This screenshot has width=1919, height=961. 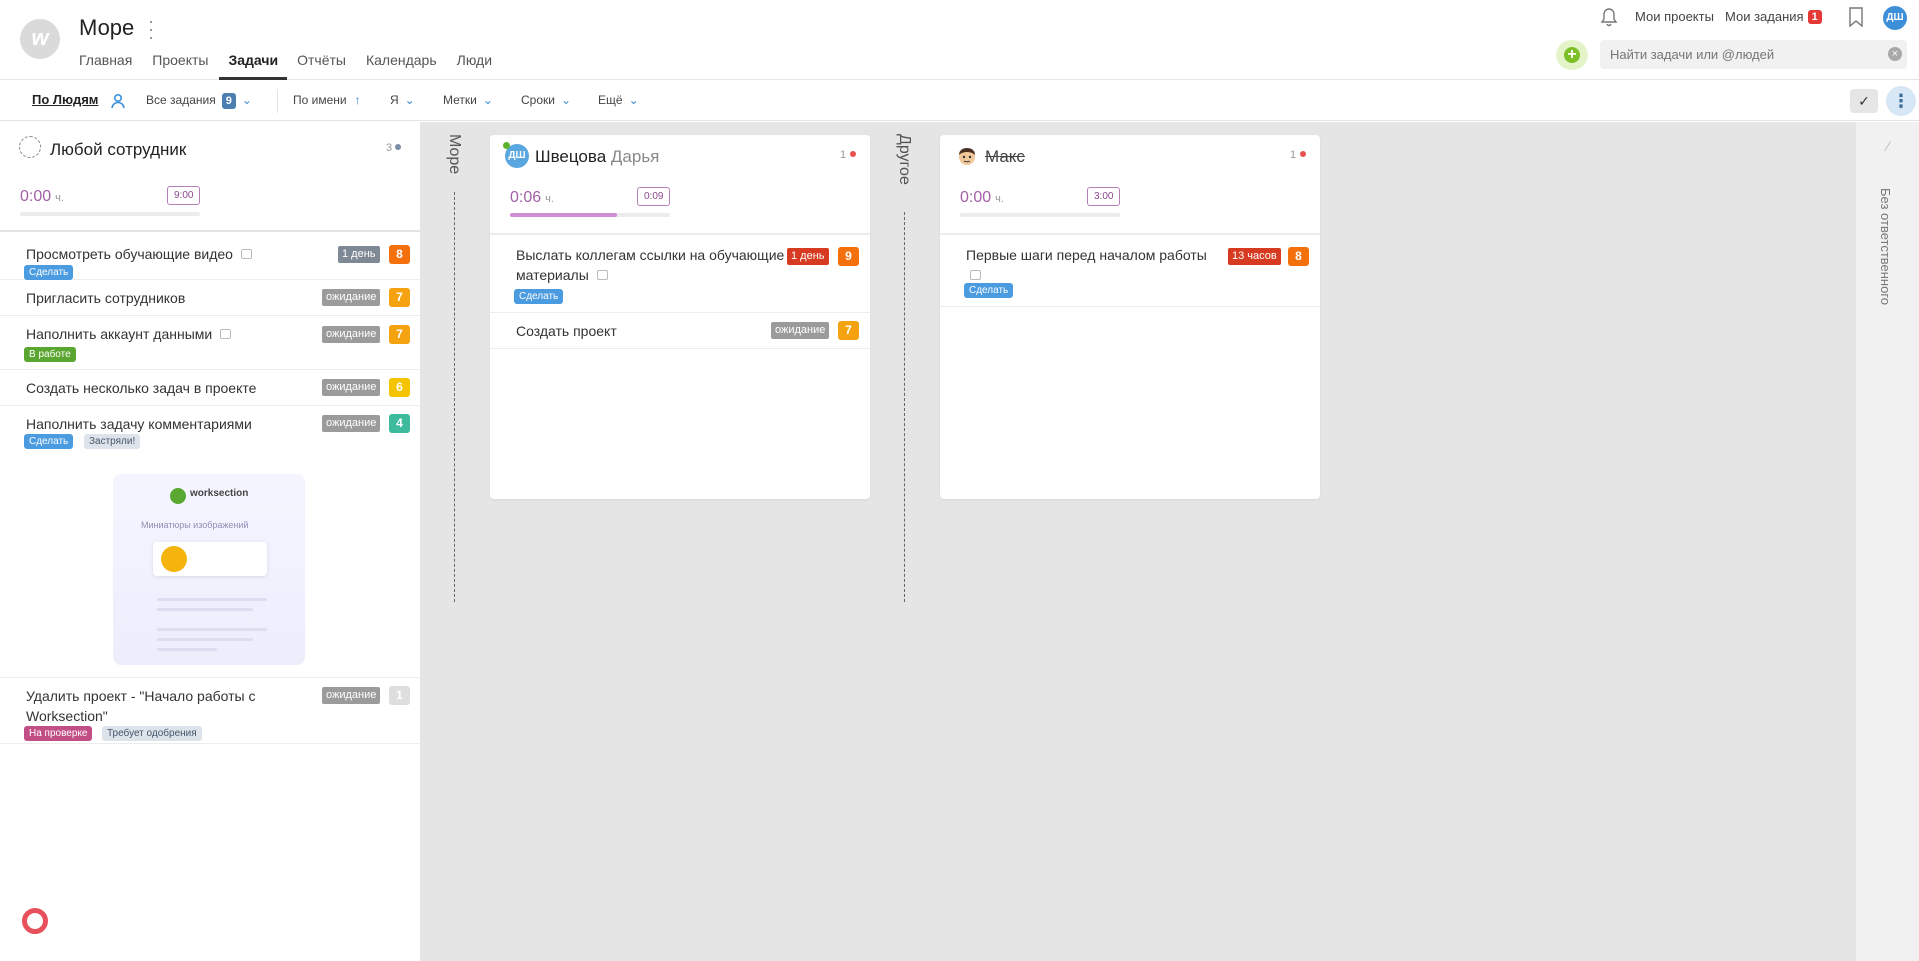 I want to click on group-label-more: Море, so click(x=454, y=154).